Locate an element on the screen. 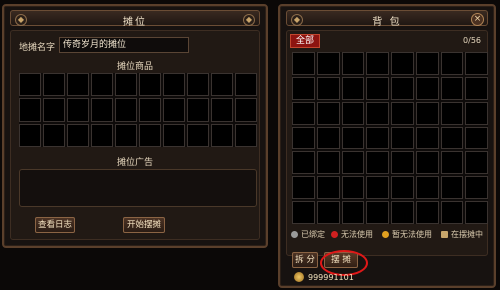 The image size is (500, 290). stall-title-bar: ◆ 摊位 ◆ is located at coordinates (135, 19).